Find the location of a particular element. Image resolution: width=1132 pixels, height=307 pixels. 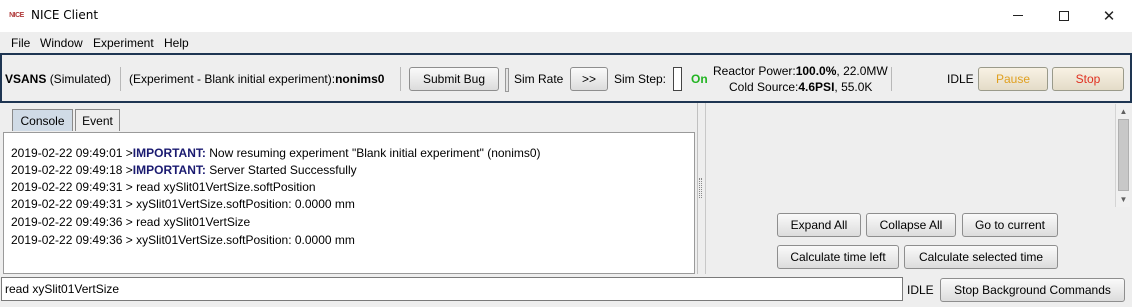

on-status: On is located at coordinates (699, 79).